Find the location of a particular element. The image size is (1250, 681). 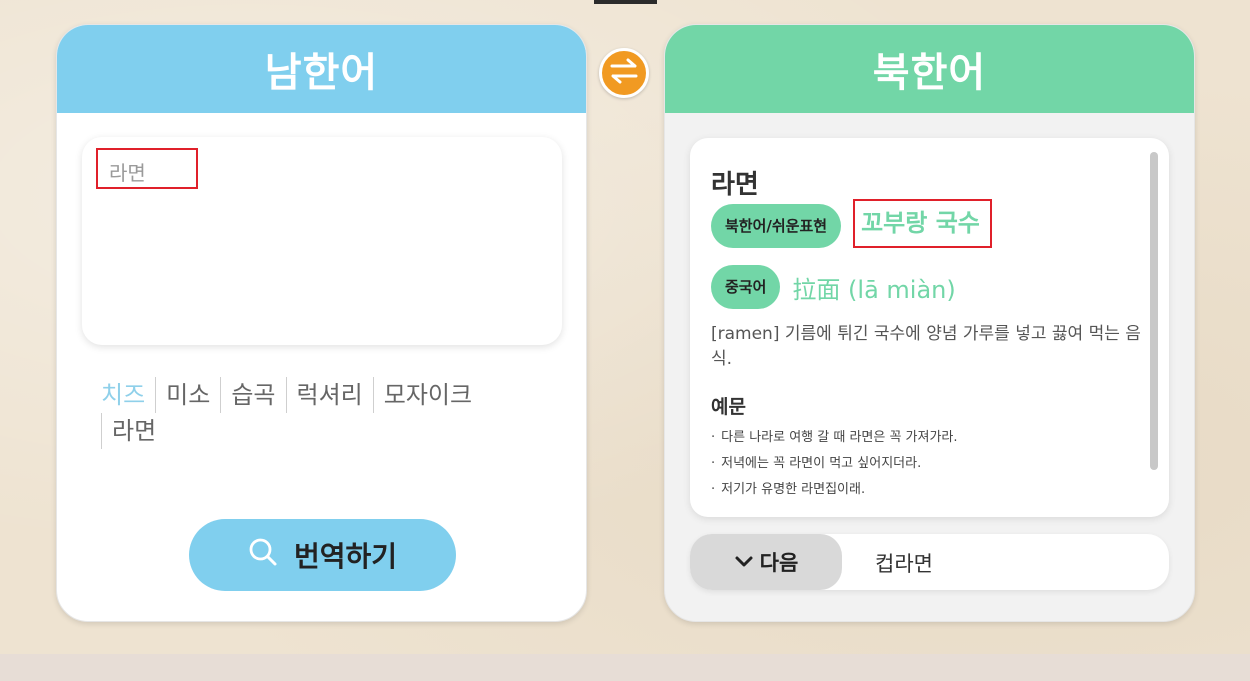

suggestion-chip: 미소 is located at coordinates (187, 395).